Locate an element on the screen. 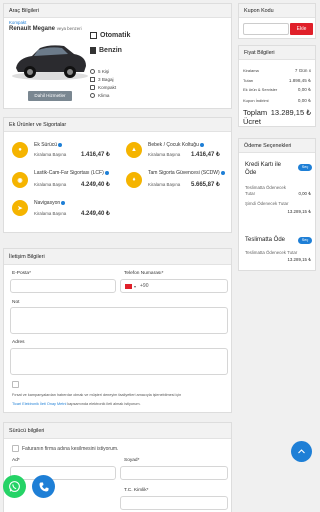  full-insurance-icon: ♦ is located at coordinates (134, 180).